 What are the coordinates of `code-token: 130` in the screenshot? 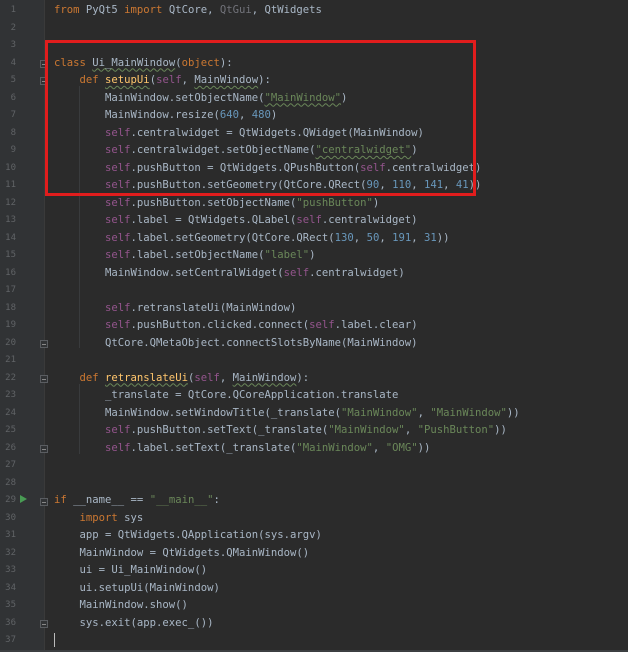 It's located at (344, 237).